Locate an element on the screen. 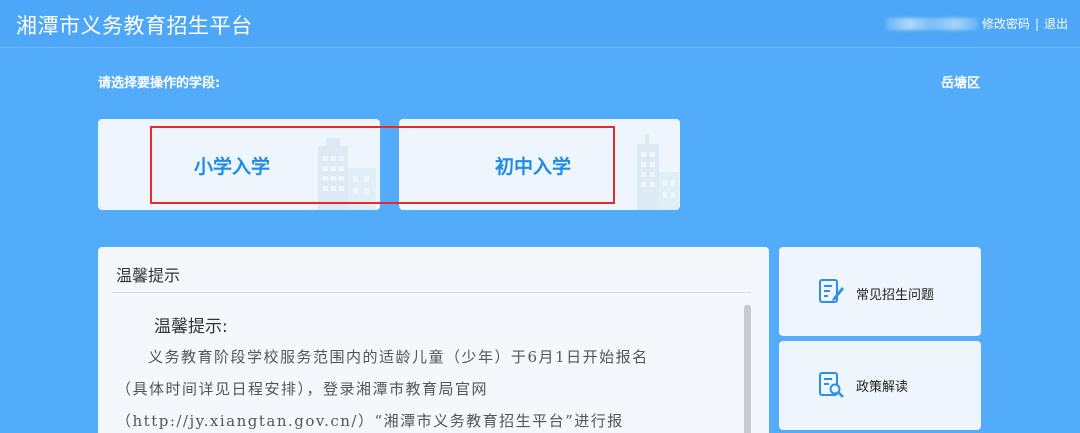 The width and height of the screenshot is (1080, 433). notice-line: （具体时间详见日程安排），登录湘潭市教育局官网 is located at coordinates (302, 389).